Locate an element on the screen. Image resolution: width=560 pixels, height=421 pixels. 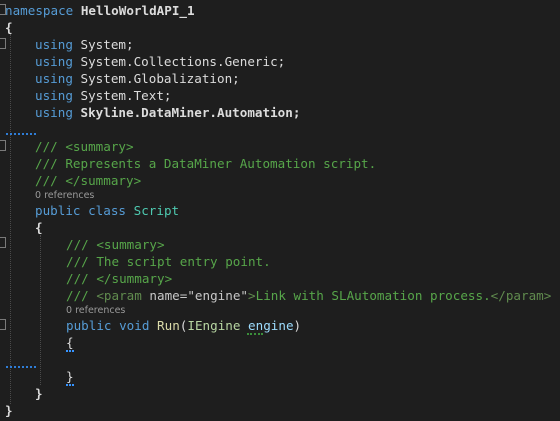
keyword-class: class is located at coordinates (107, 210).